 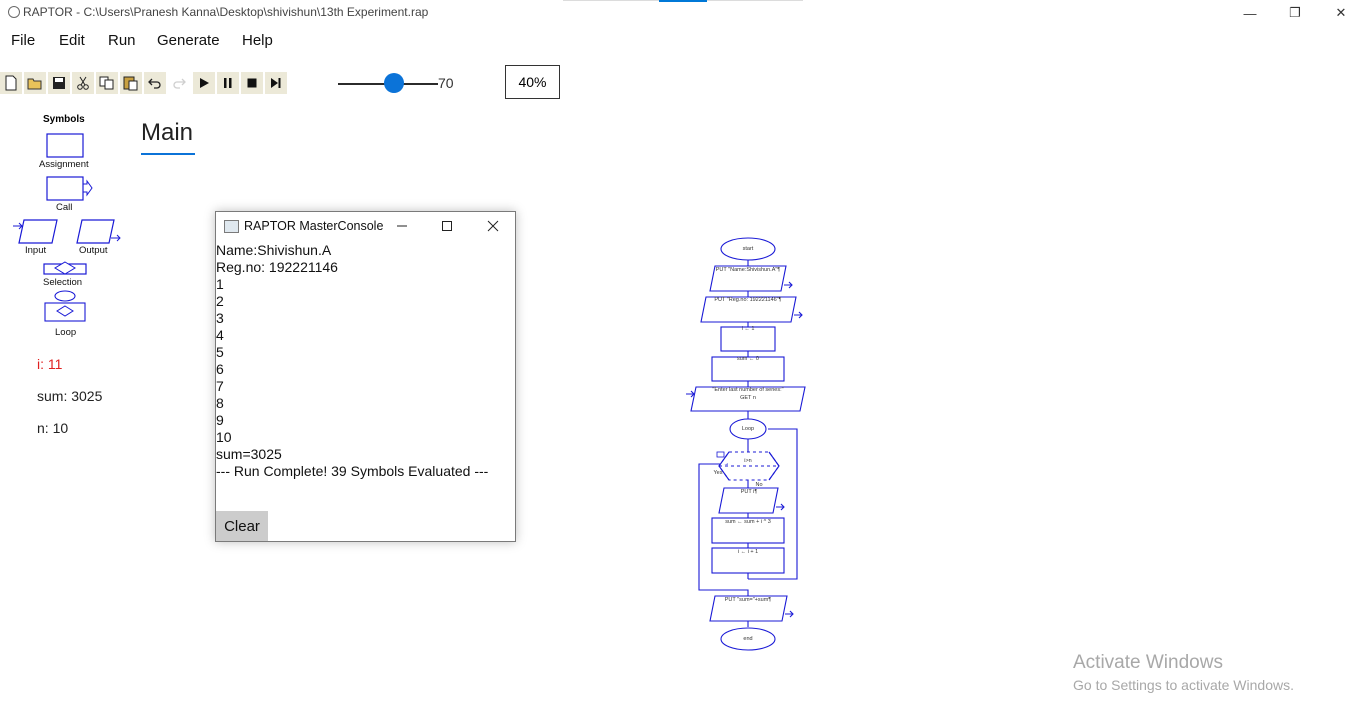 I want to click on copy-icon, so click(x=106, y=83).